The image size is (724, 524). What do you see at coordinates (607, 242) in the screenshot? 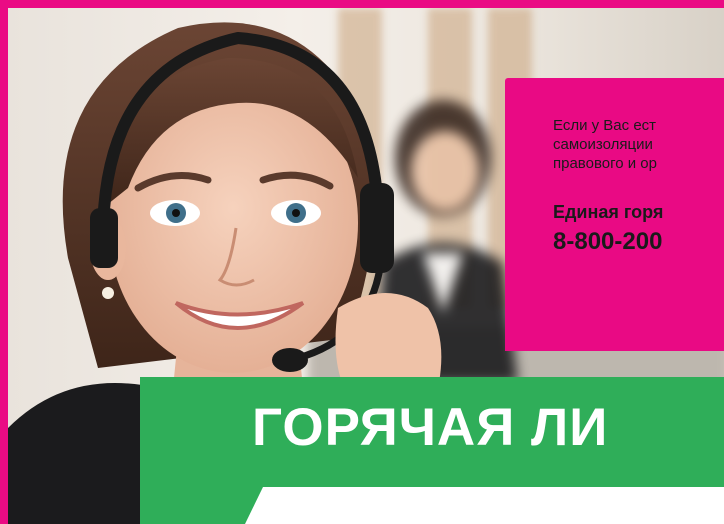
I see `hotline-phone: 8-800-200` at bounding box center [607, 242].